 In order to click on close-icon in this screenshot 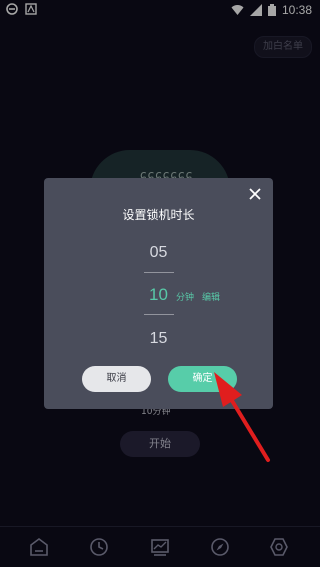, I will do `click(255, 194)`.